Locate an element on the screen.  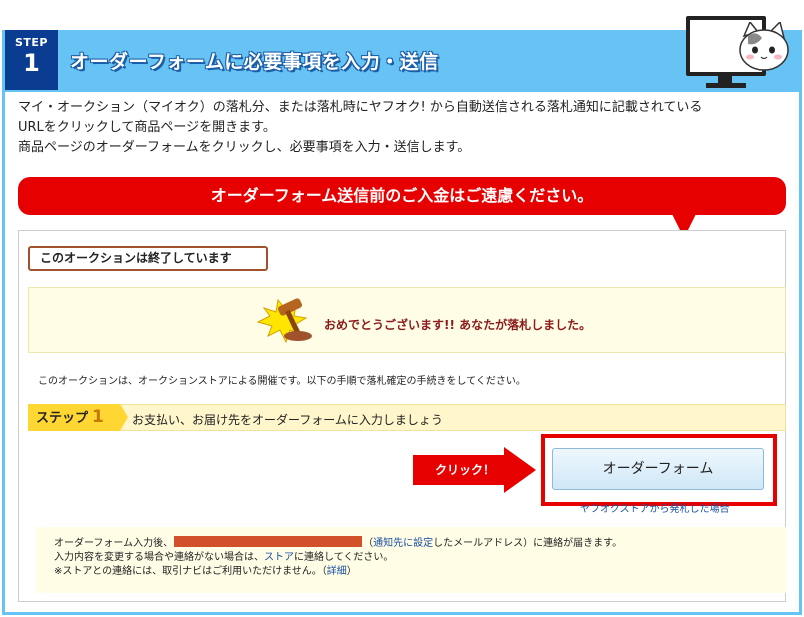
intro-line-3: 商品ページのオーダーフォームをクリックし、必要事項を入力・送信します。 is located at coordinates (244, 147).